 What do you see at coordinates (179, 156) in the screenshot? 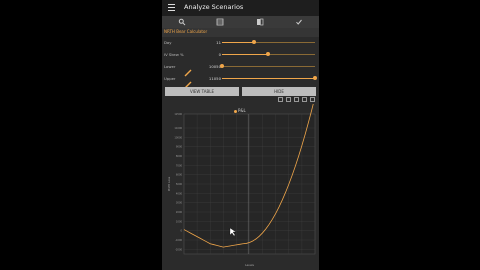
I see `y-tick-label: 8000` at bounding box center [179, 156].